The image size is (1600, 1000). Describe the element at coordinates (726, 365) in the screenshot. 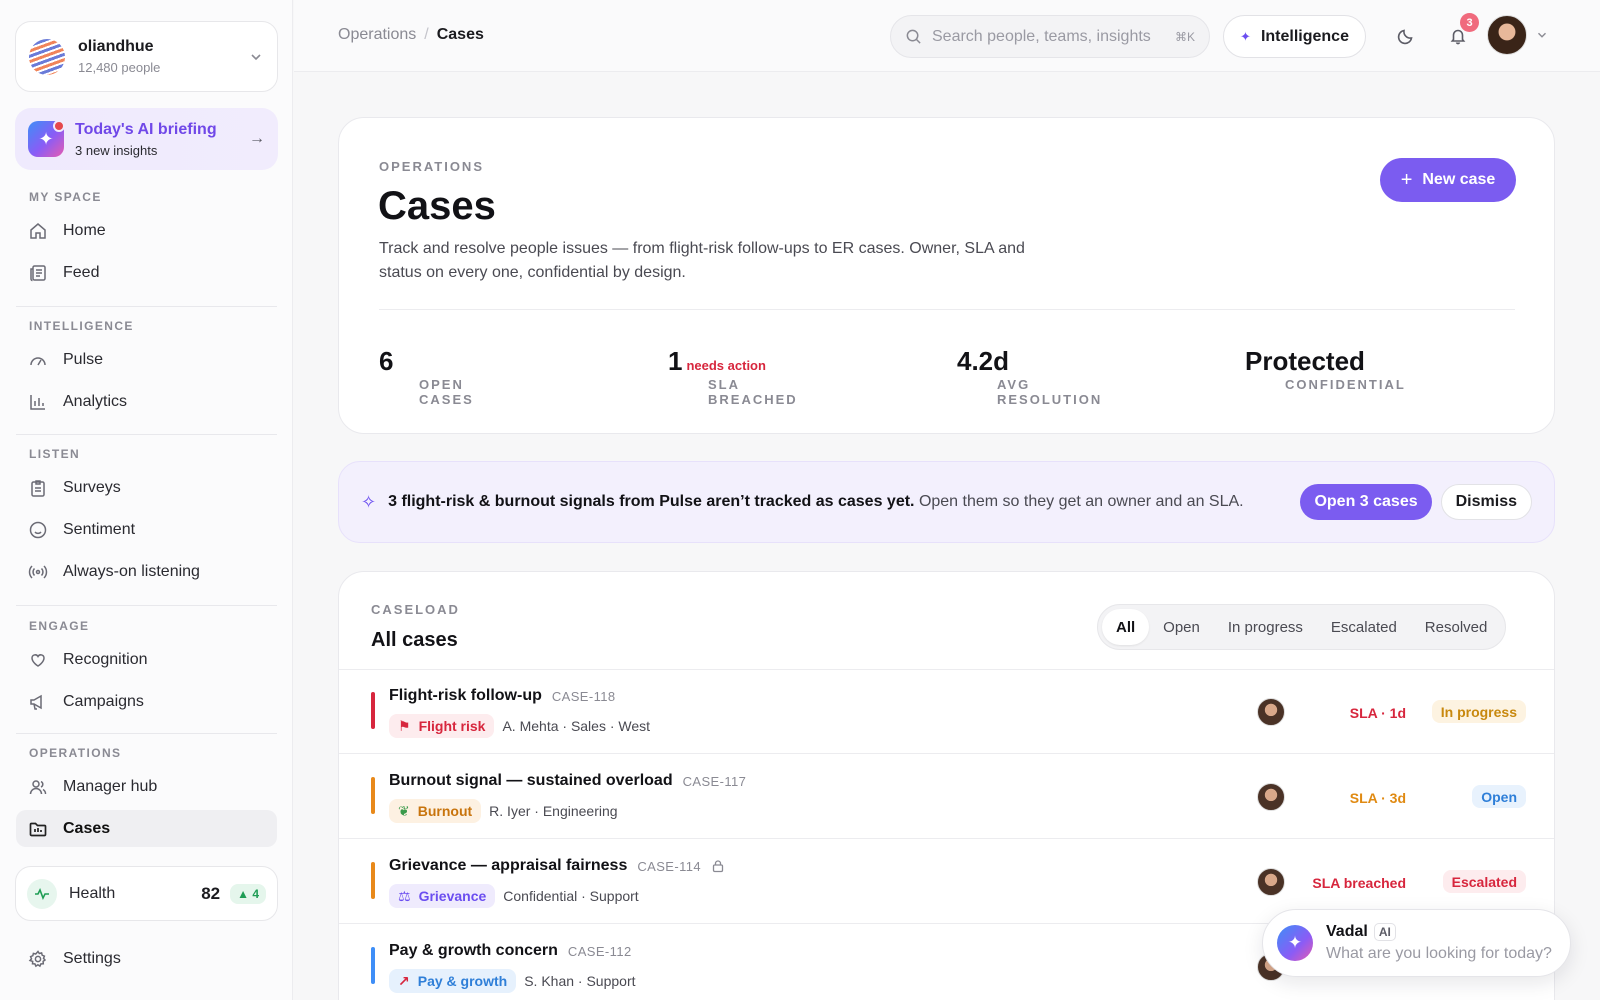

I see `needs-action-note: needs action` at that location.